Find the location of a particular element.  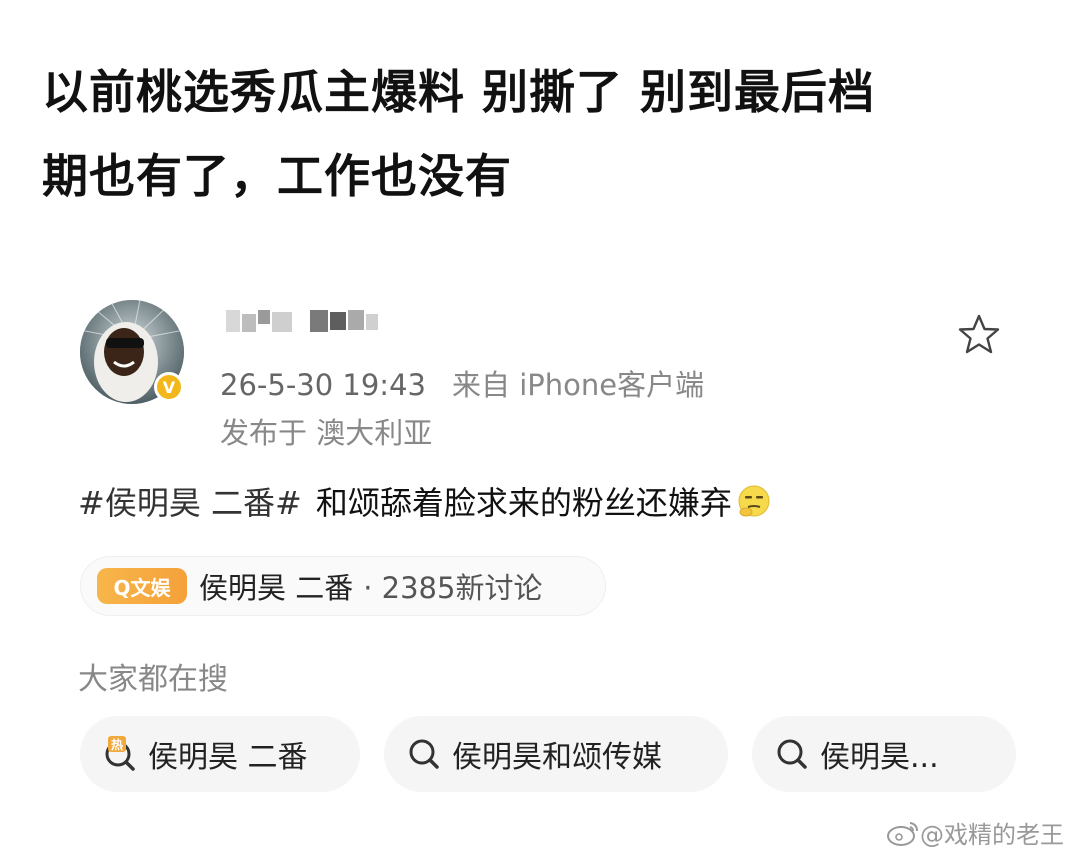

post-hashtag: #侯明昊 二番# is located at coordinates (190, 501).